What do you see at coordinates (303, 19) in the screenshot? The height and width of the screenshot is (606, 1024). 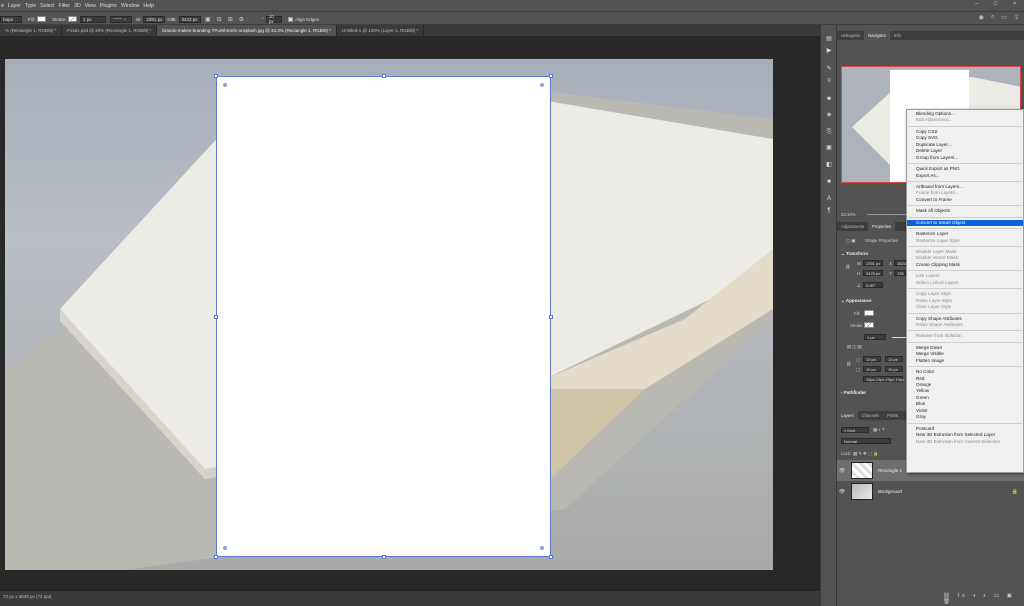 I see `align-edges: Align Edges` at bounding box center [303, 19].